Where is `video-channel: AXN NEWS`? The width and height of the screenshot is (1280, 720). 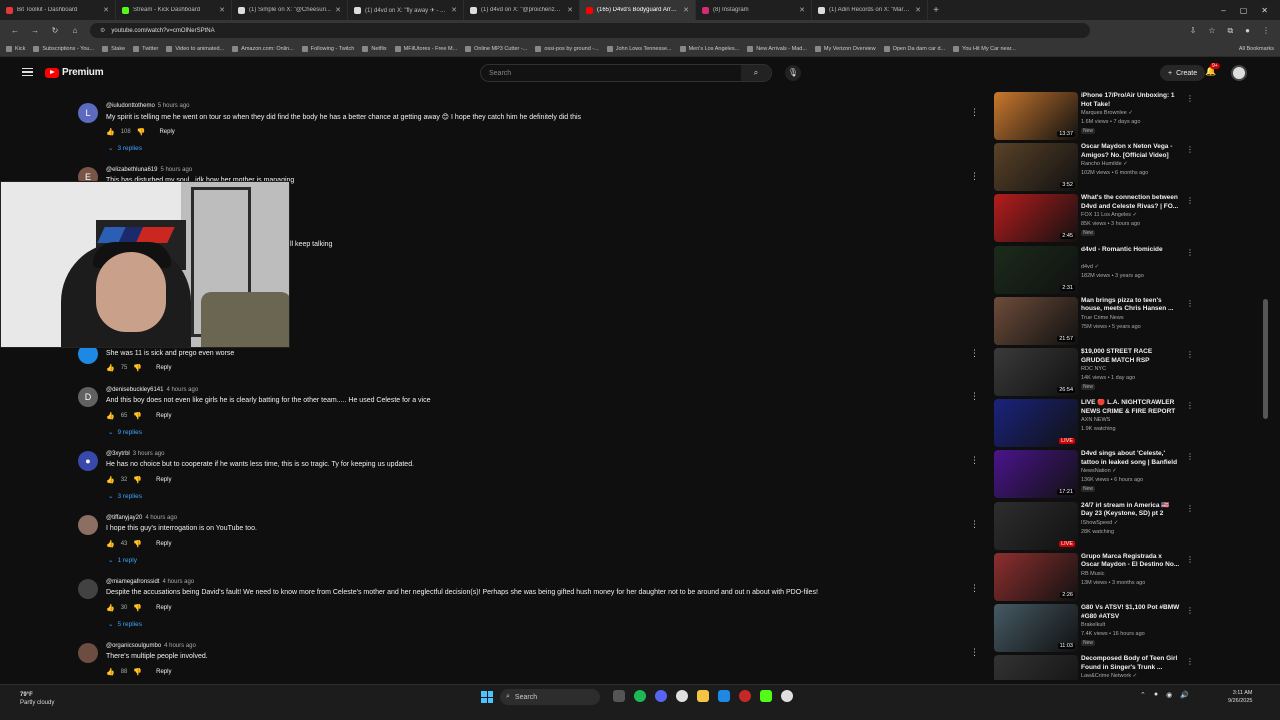 video-channel: AXN NEWS is located at coordinates (1095, 420).